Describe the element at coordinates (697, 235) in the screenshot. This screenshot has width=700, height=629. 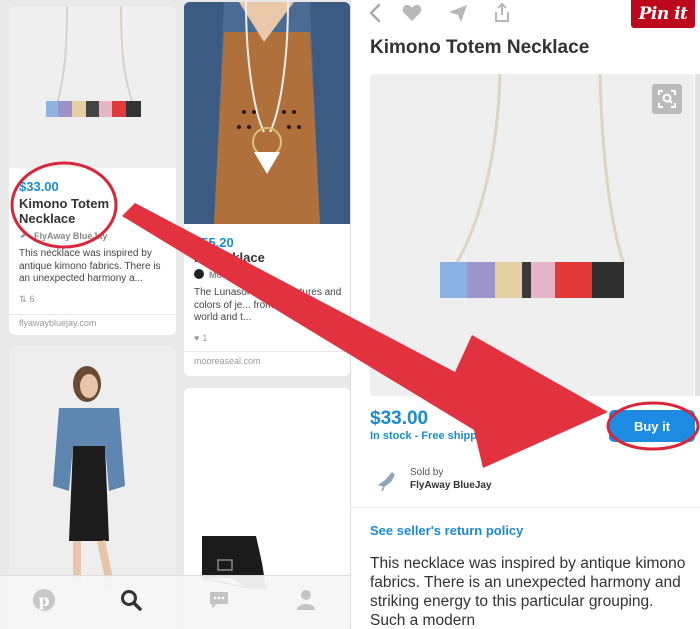
I see `next-pin-peek` at that location.